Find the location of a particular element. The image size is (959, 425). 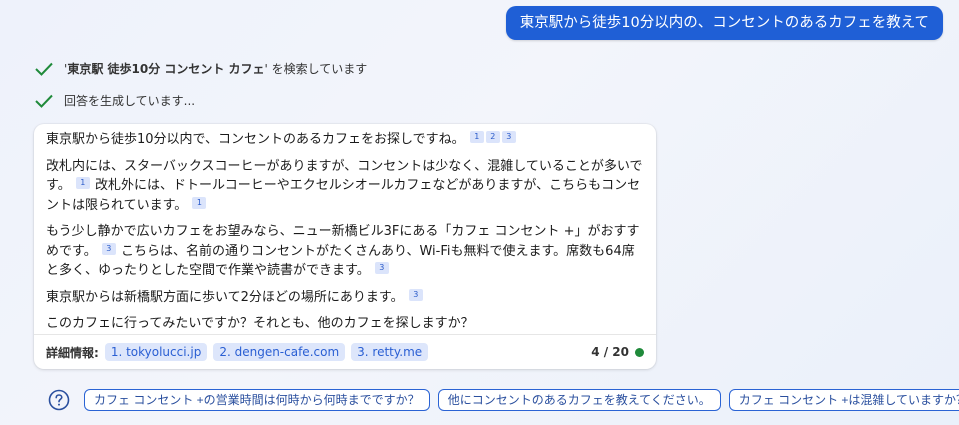

suggestion-chip-hours: カフェ コンセント +の営業時間は何時から何時までですか？ is located at coordinates (257, 400).